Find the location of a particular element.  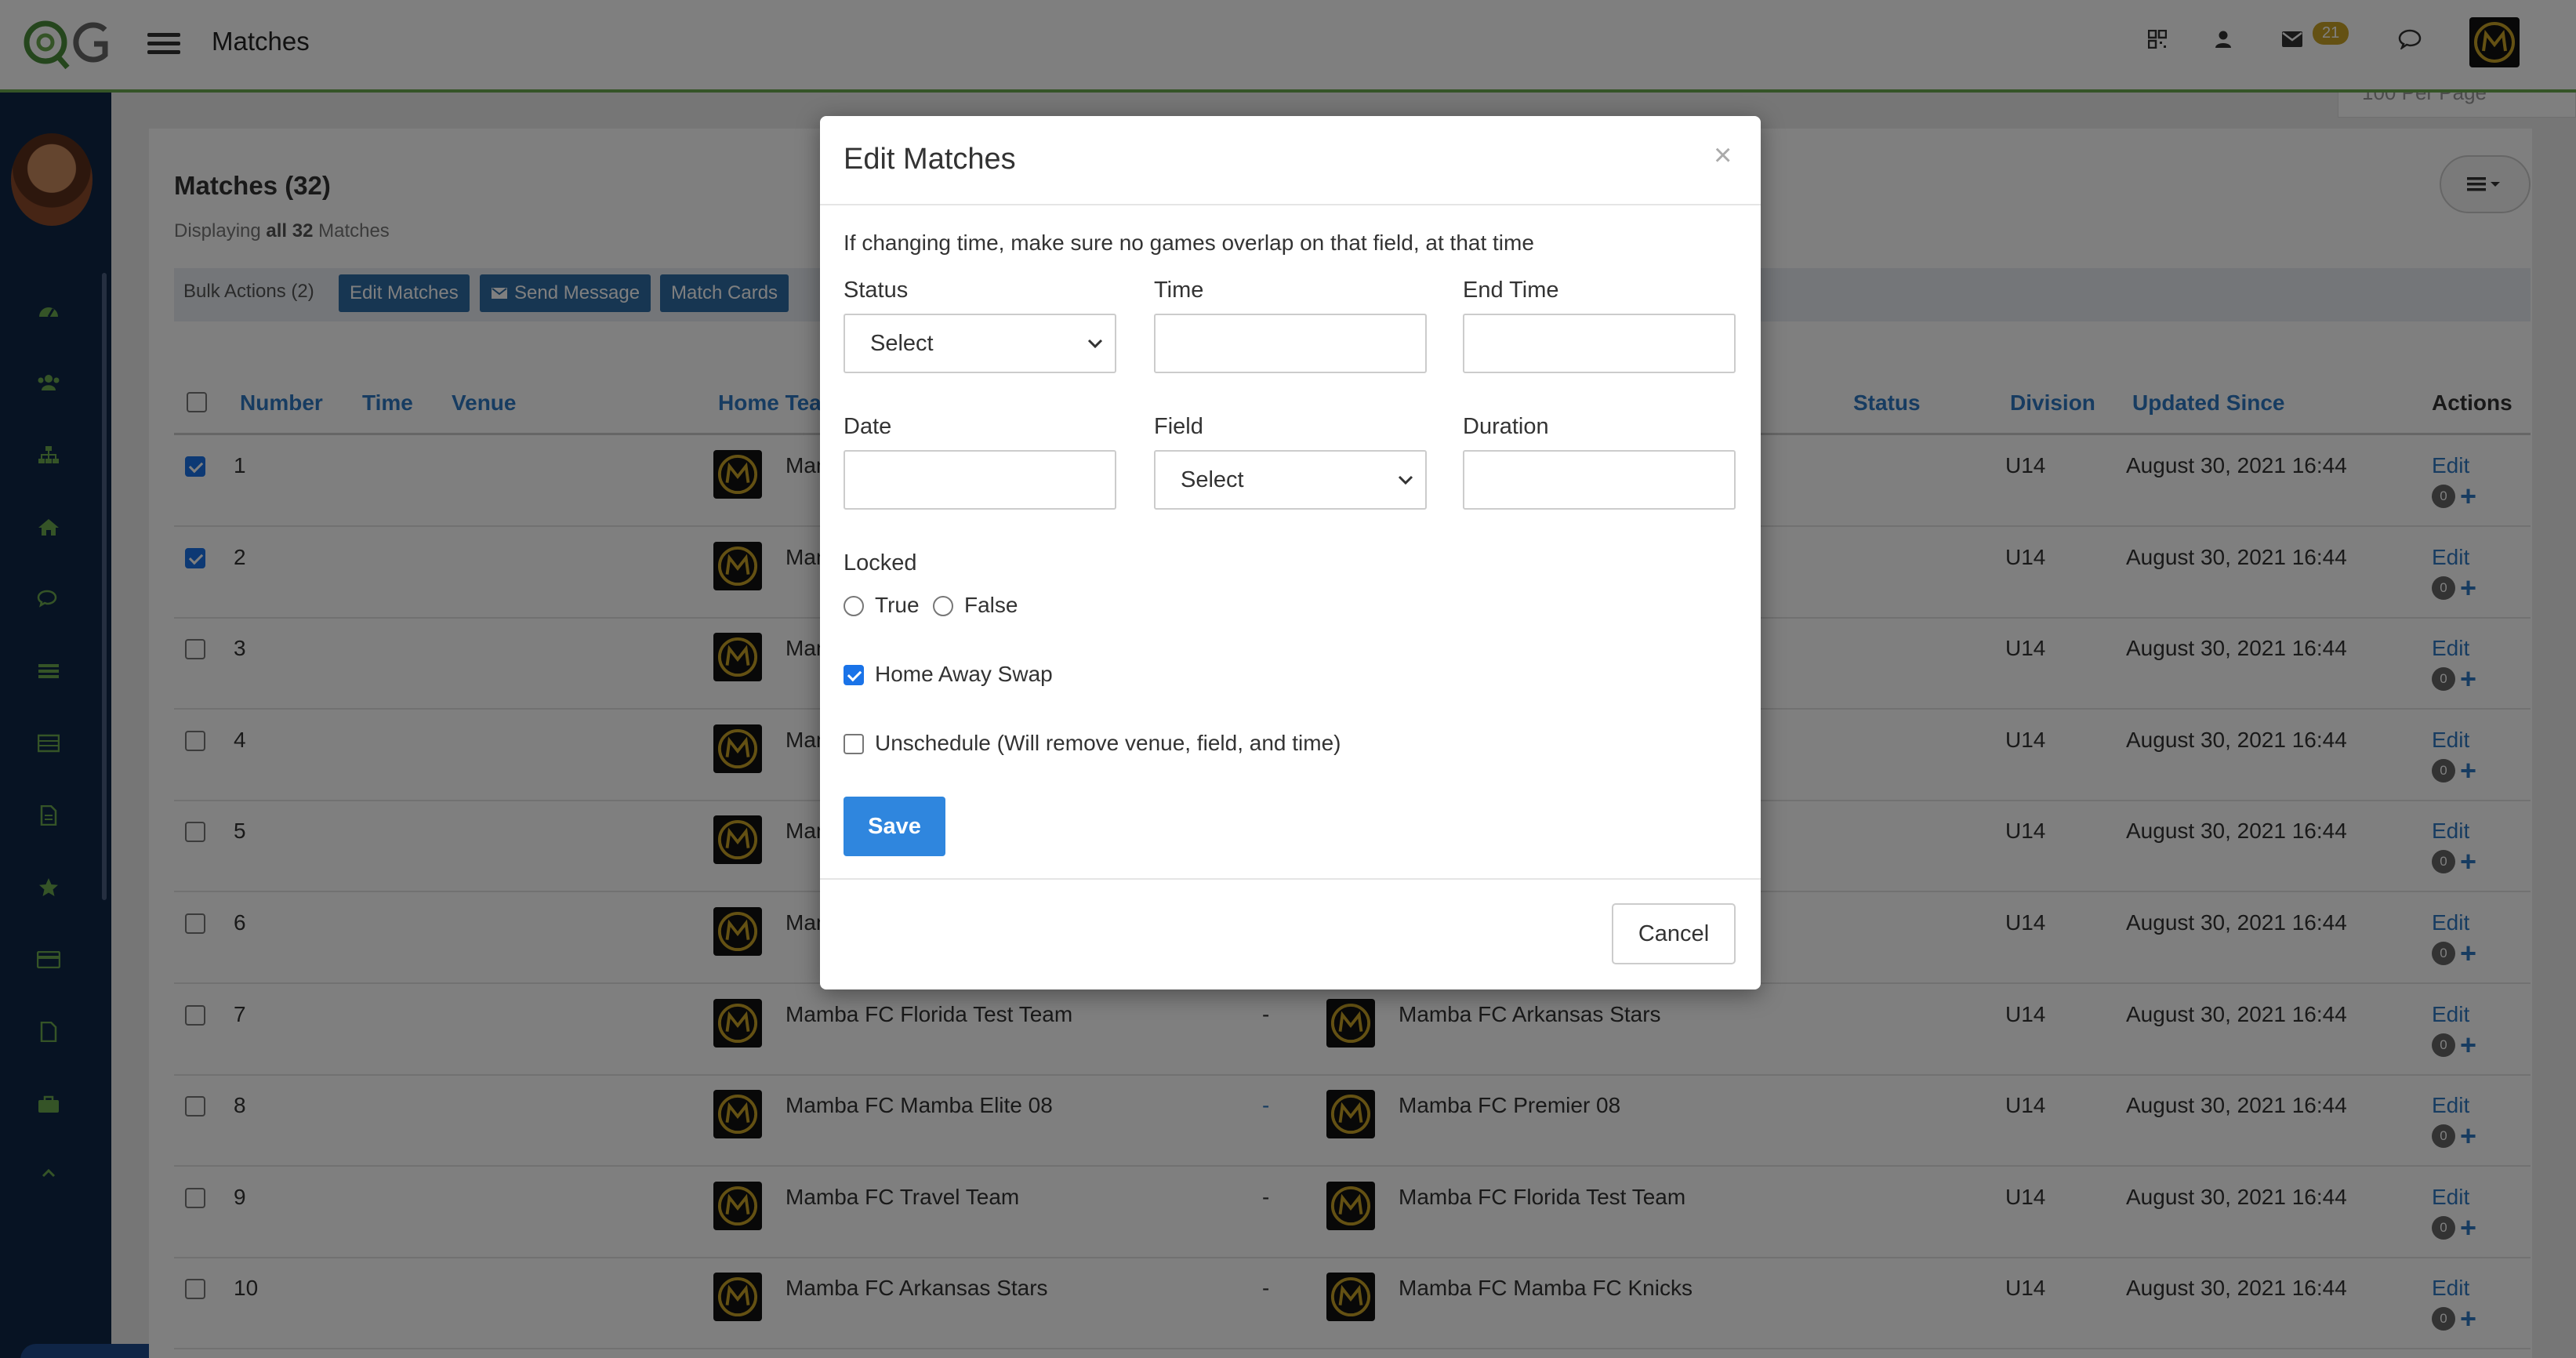

home-away-swap-checkbox is located at coordinates (854, 675).